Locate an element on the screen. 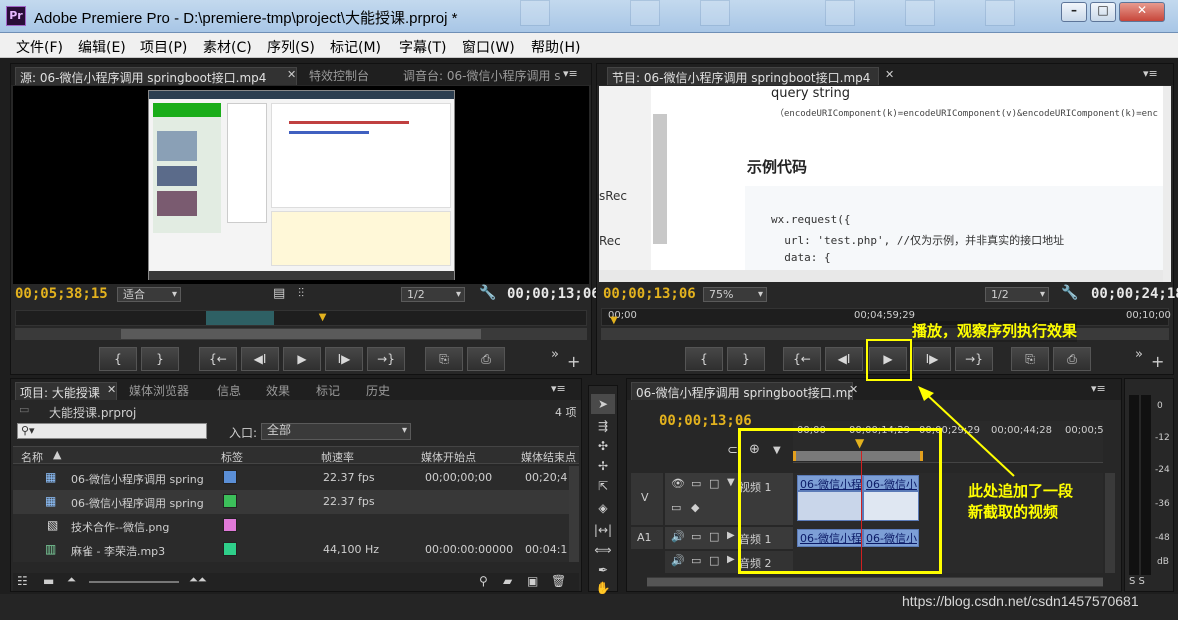 Image resolution: width=1178 pixels, height=620 pixels. annotation-arrow is located at coordinates (966, 431).